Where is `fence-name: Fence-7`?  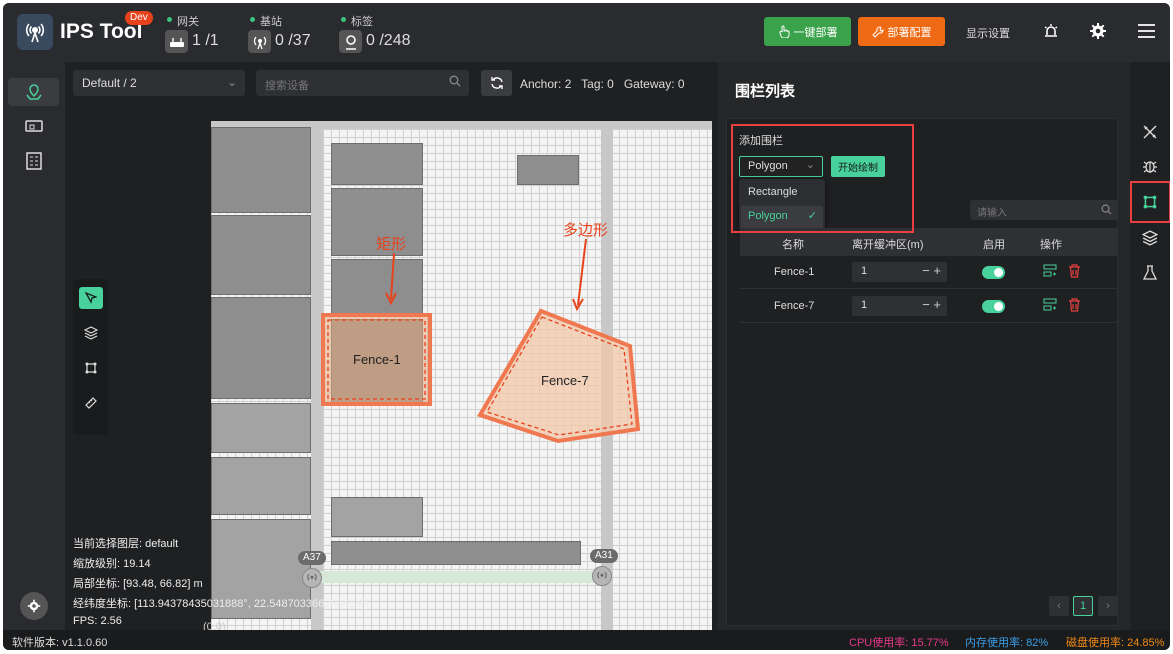 fence-name: Fence-7 is located at coordinates (794, 306).